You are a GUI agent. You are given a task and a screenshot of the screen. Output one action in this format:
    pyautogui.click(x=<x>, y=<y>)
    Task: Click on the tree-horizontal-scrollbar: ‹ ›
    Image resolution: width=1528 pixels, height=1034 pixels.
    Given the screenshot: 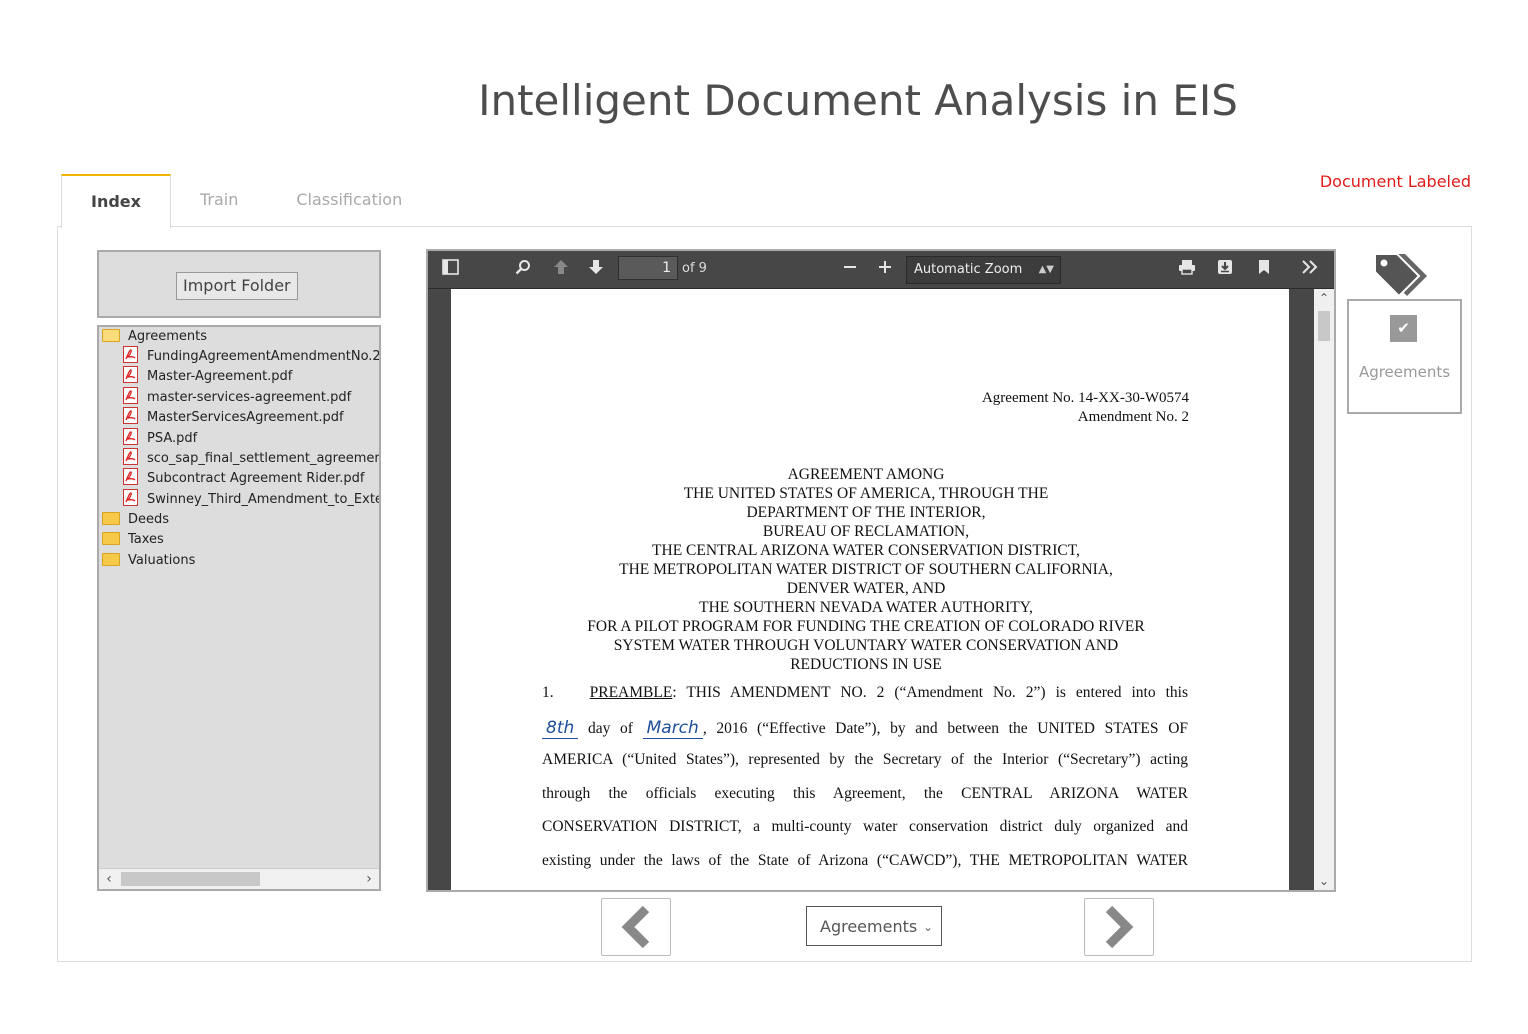 What is the action you would take?
    pyautogui.click(x=239, y=878)
    